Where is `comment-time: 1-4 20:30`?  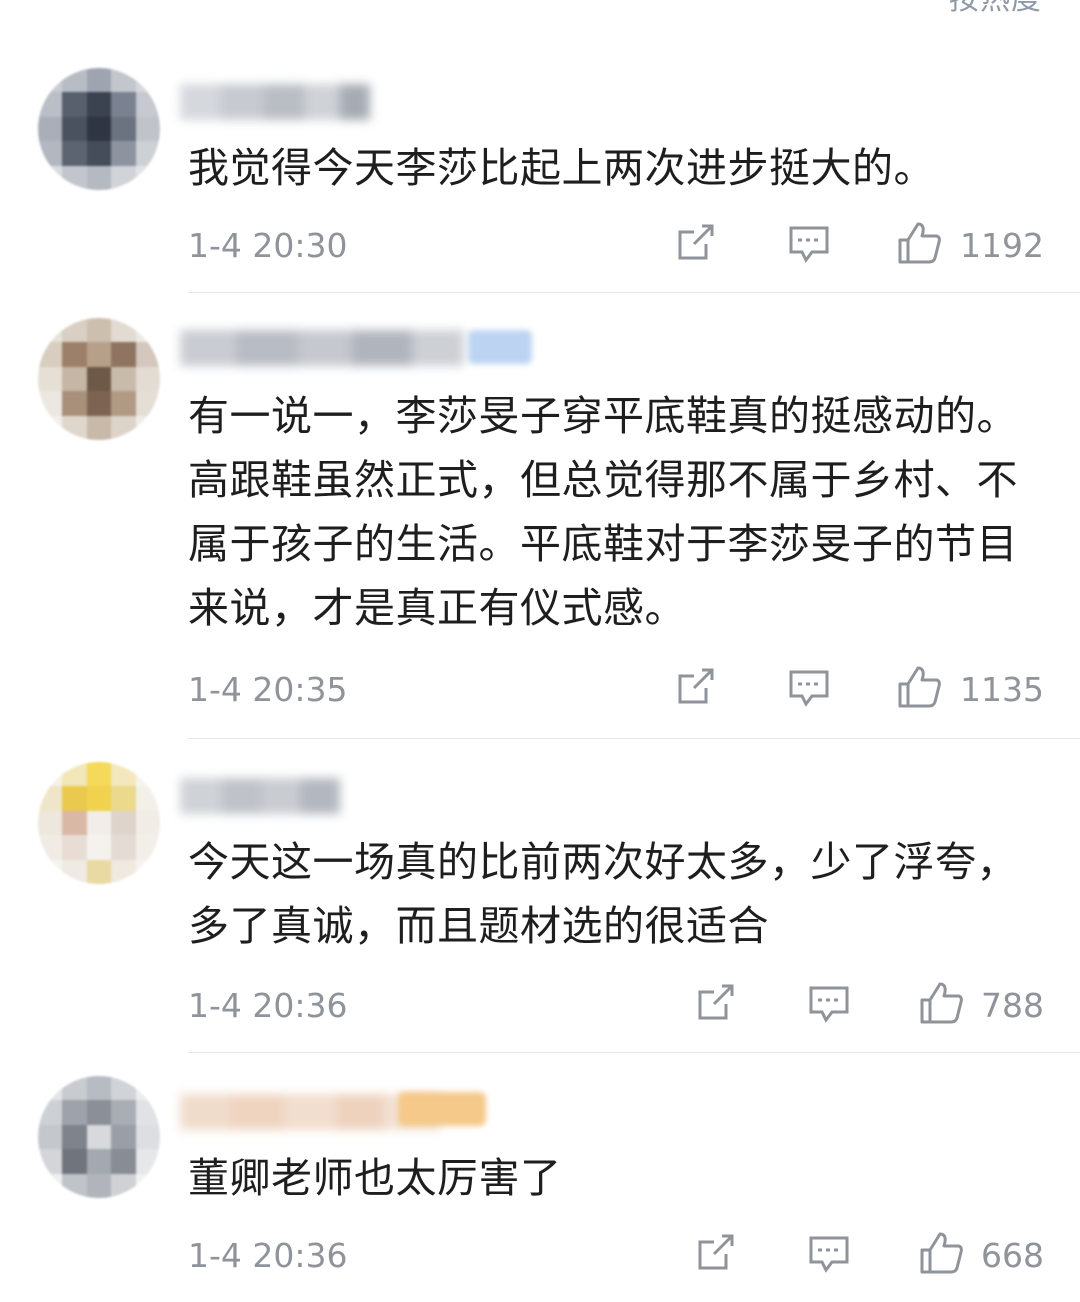 comment-time: 1-4 20:30 is located at coordinates (268, 245).